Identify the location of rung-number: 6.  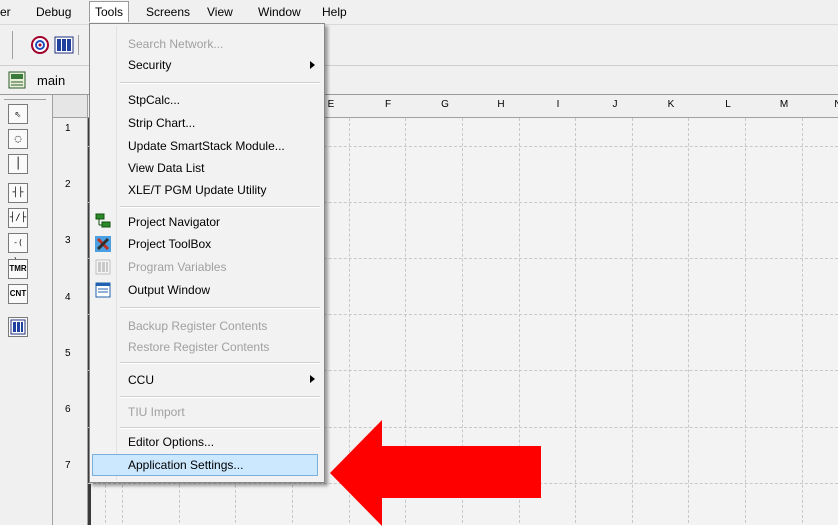
(68, 409).